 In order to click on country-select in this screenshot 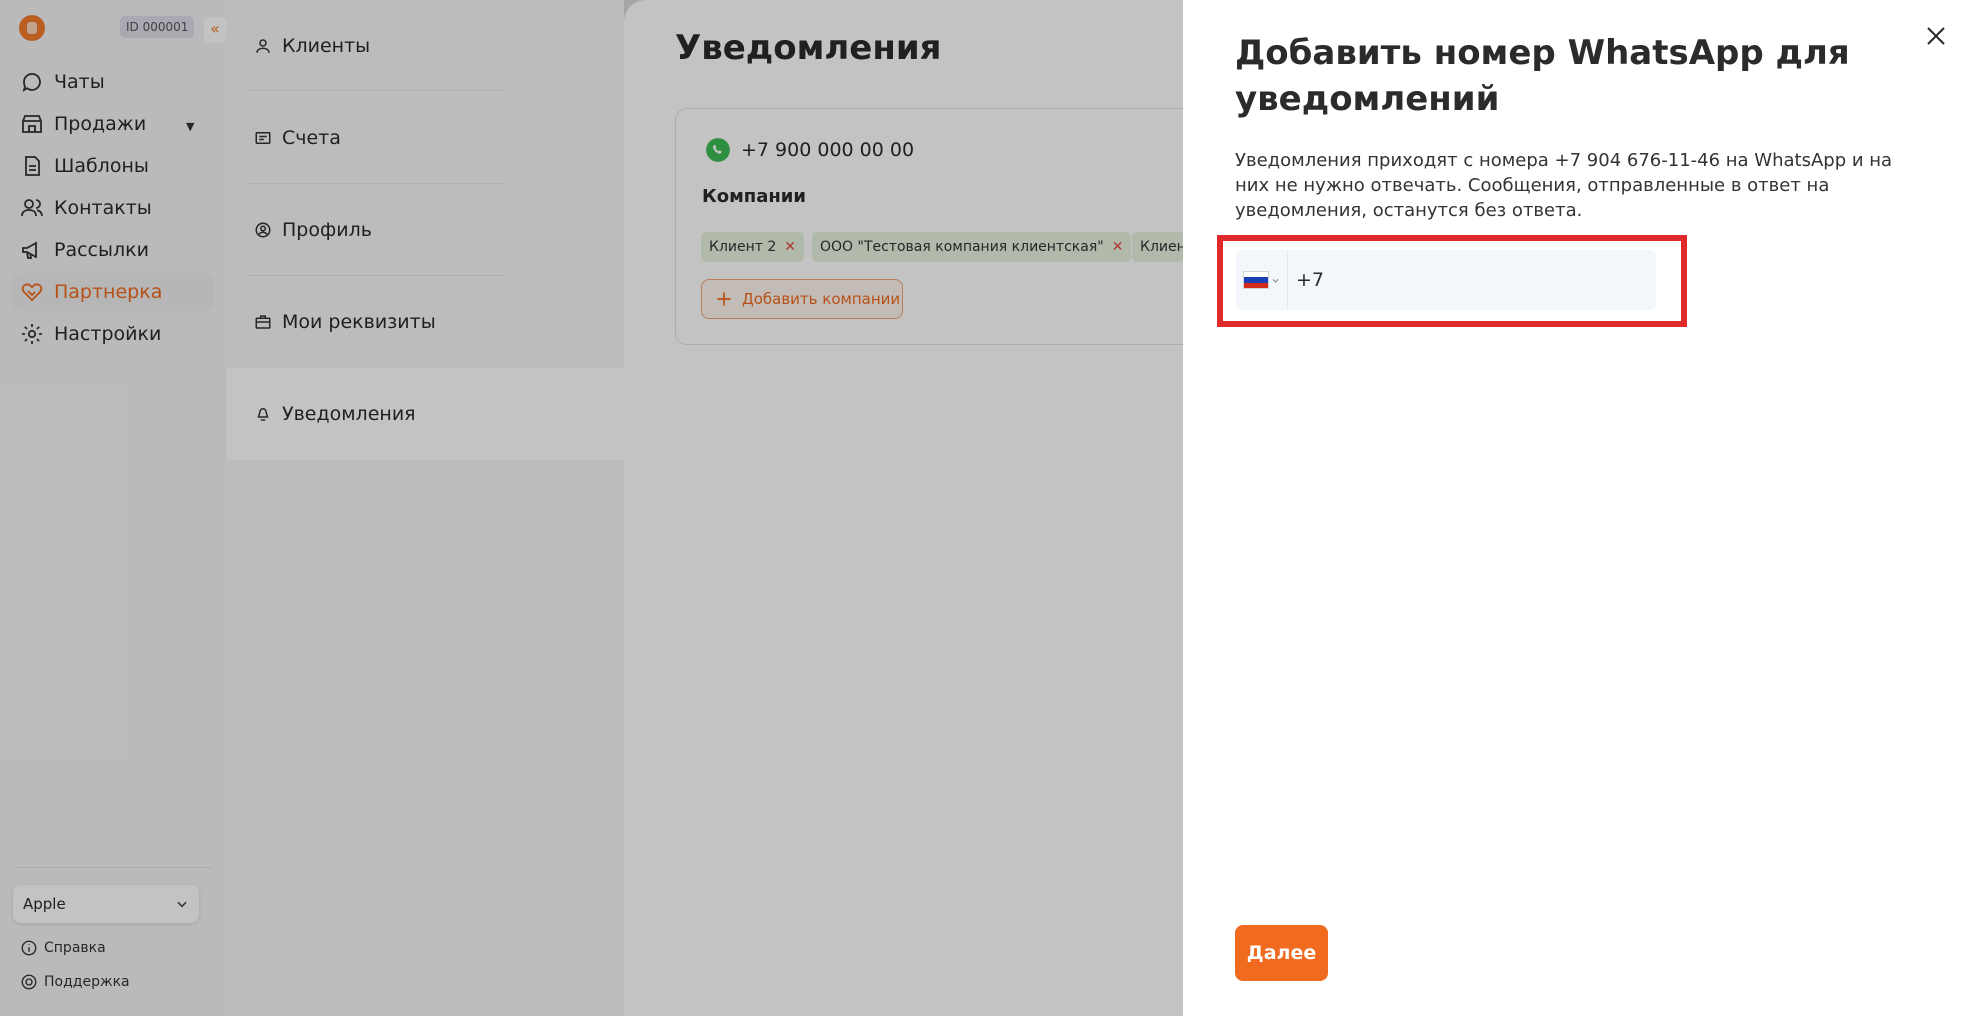, I will do `click(1262, 280)`.